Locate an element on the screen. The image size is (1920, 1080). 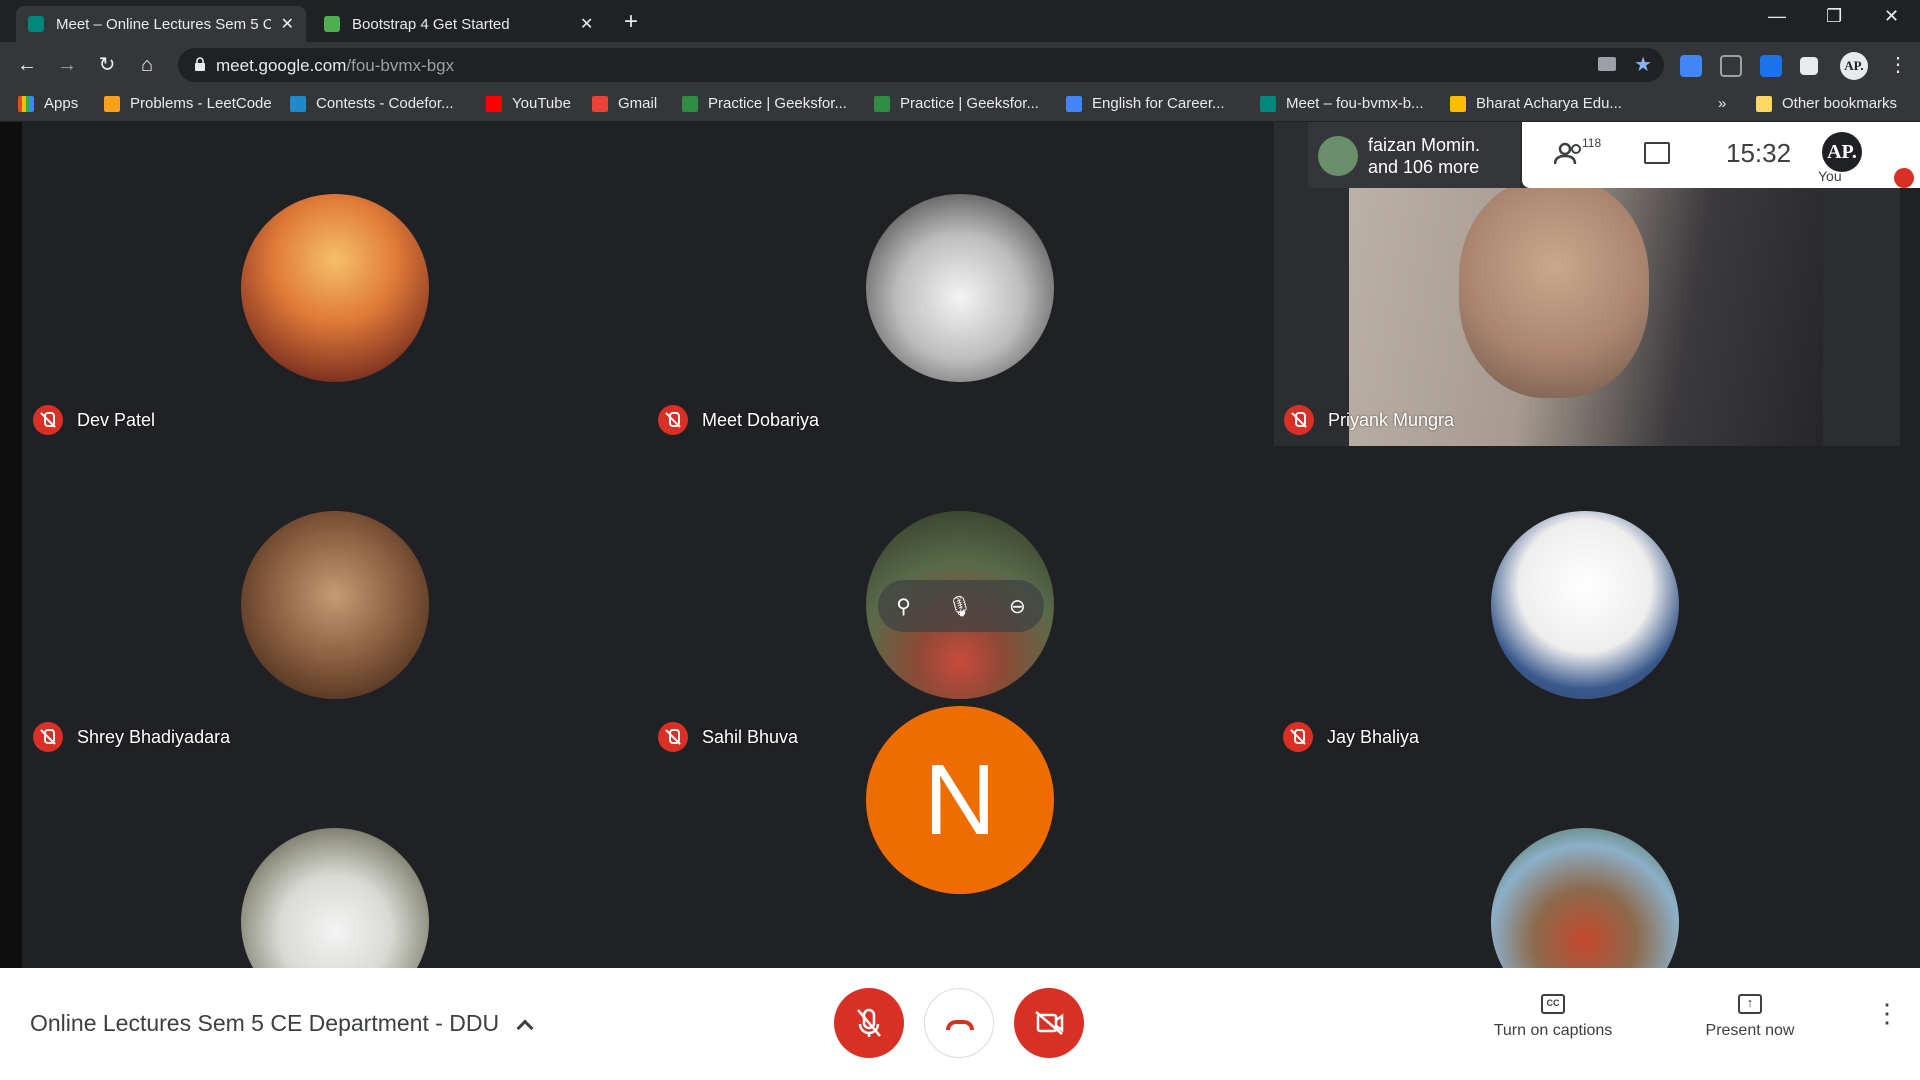
bookmark-label: YouTube is located at coordinates (541, 103).